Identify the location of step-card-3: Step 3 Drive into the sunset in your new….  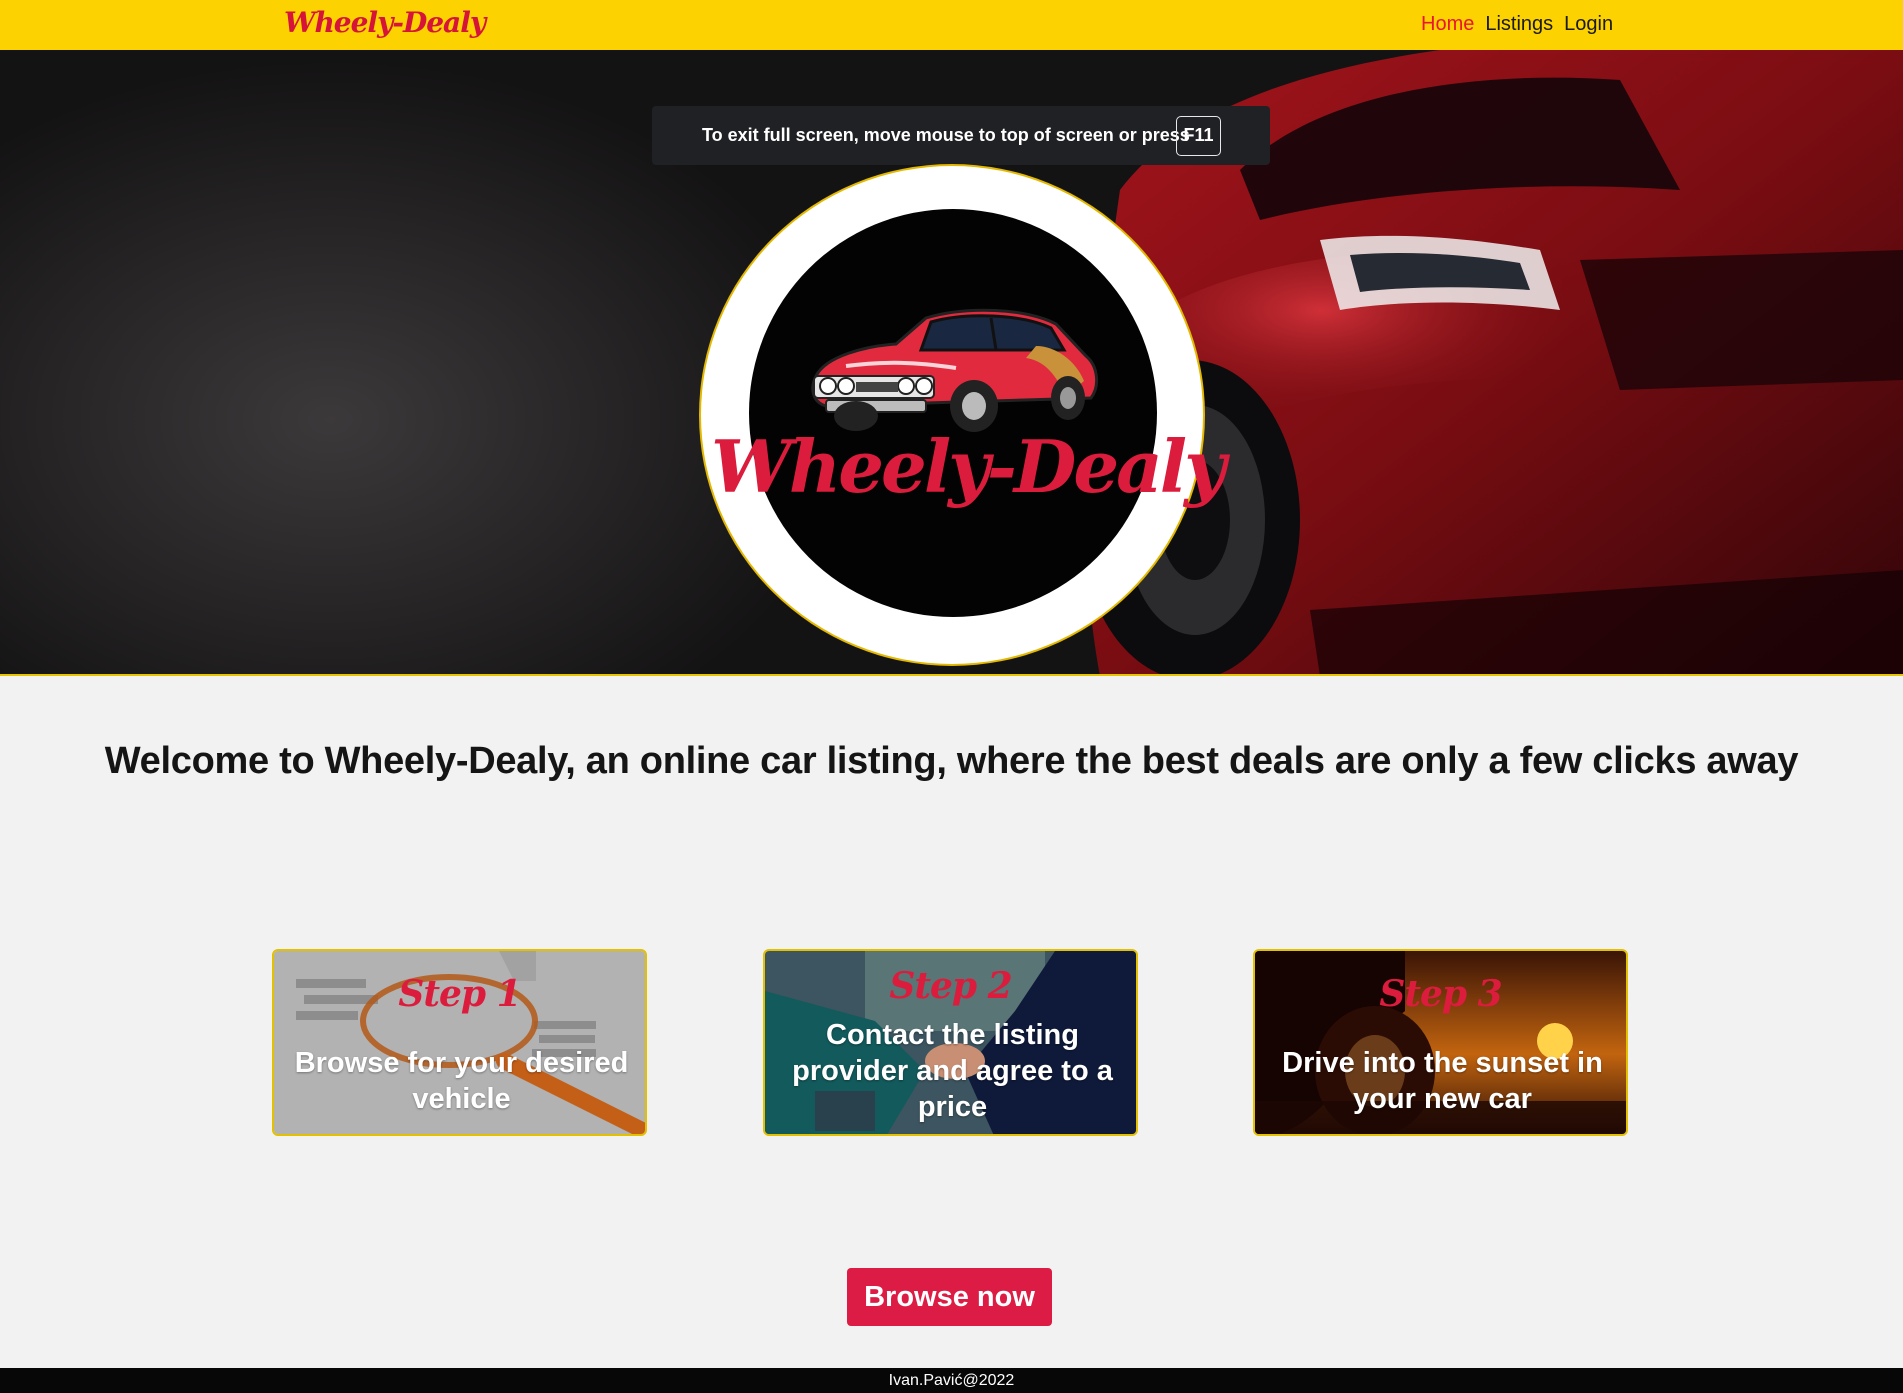
(1440, 1042).